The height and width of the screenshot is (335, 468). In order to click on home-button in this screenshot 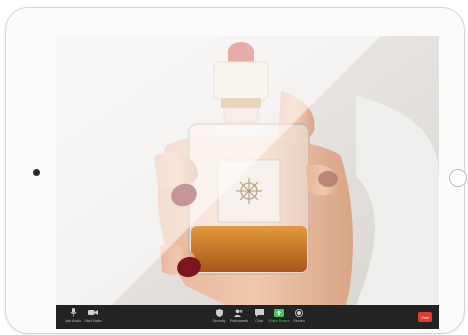, I will do `click(458, 178)`.